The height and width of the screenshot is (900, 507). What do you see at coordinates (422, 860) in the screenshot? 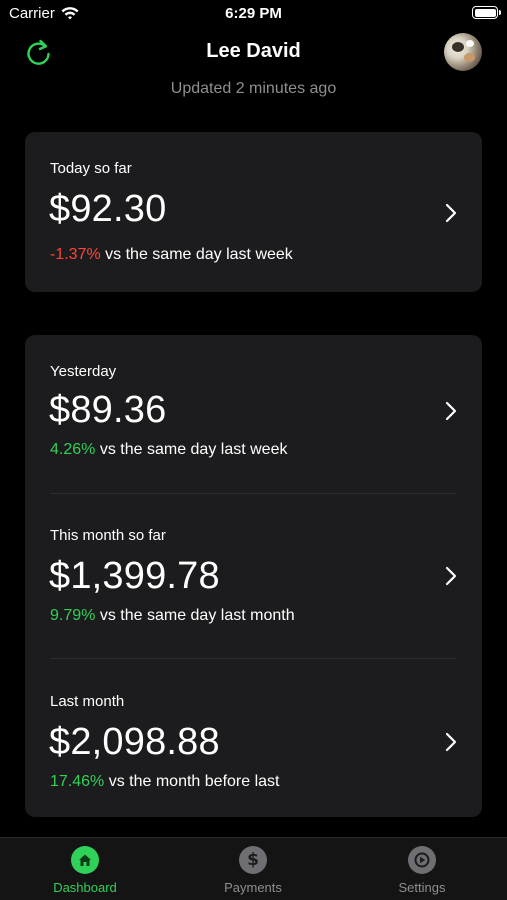
I see `settings-icon` at bounding box center [422, 860].